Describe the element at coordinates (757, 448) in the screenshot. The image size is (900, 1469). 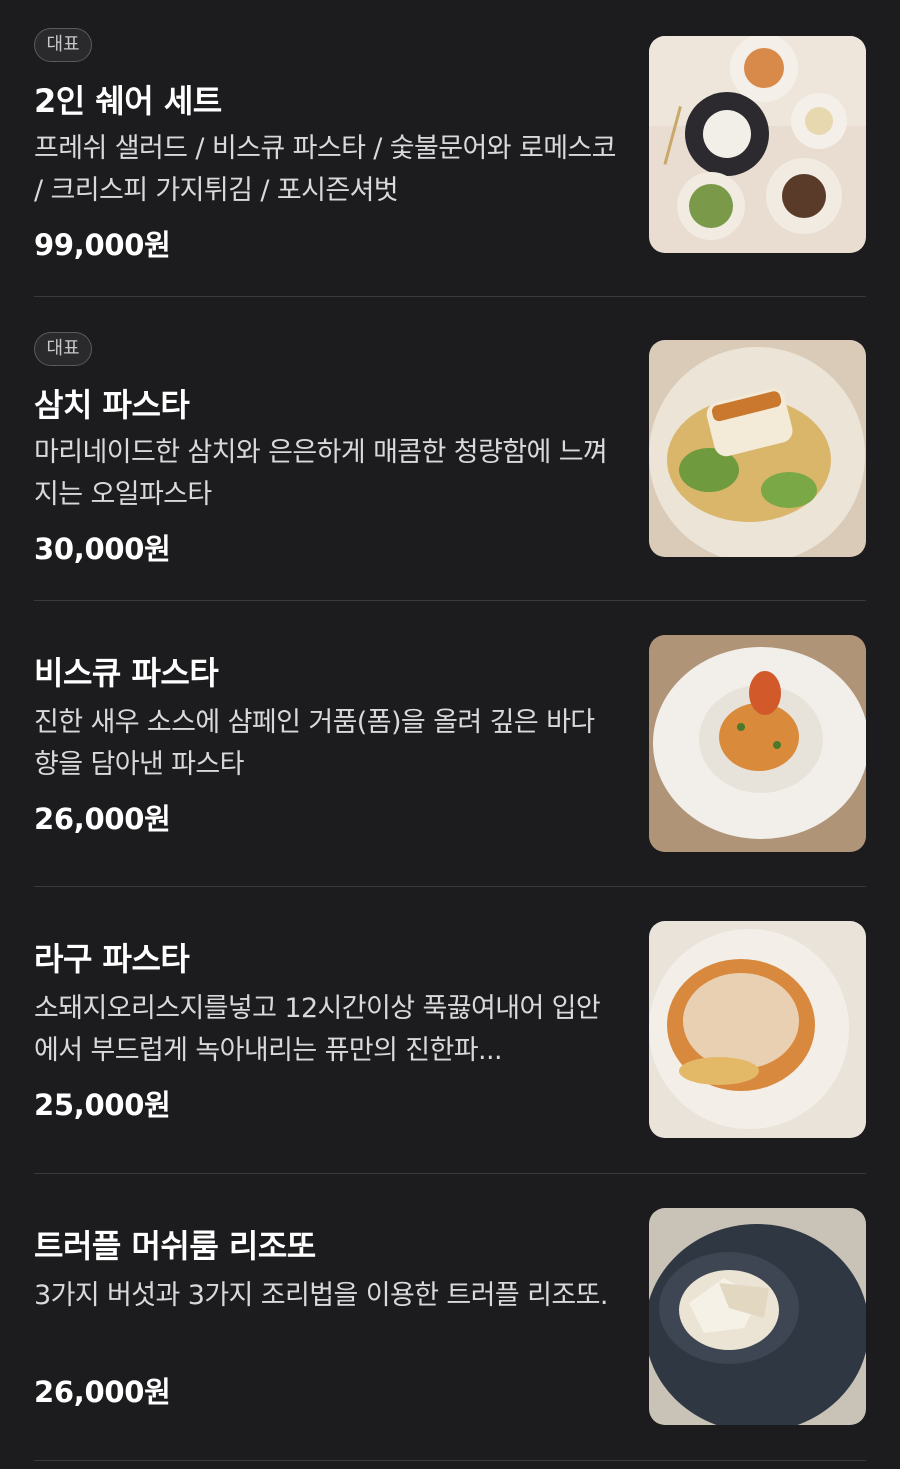
I see `mackerel-pasta-photo` at that location.